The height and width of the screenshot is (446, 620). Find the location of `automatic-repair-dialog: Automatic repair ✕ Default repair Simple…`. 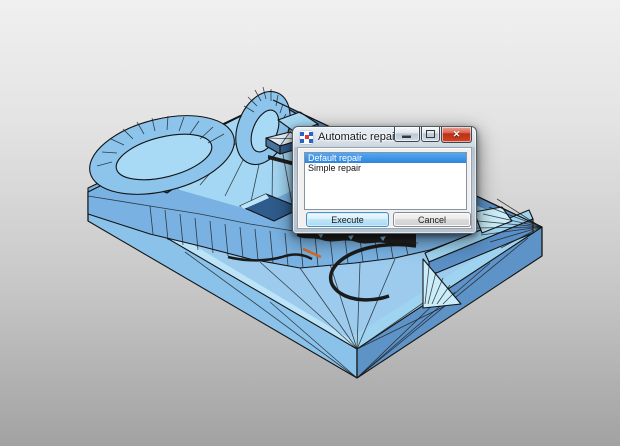

automatic-repair-dialog: Automatic repair ✕ Default repair Simple… is located at coordinates (384, 180).